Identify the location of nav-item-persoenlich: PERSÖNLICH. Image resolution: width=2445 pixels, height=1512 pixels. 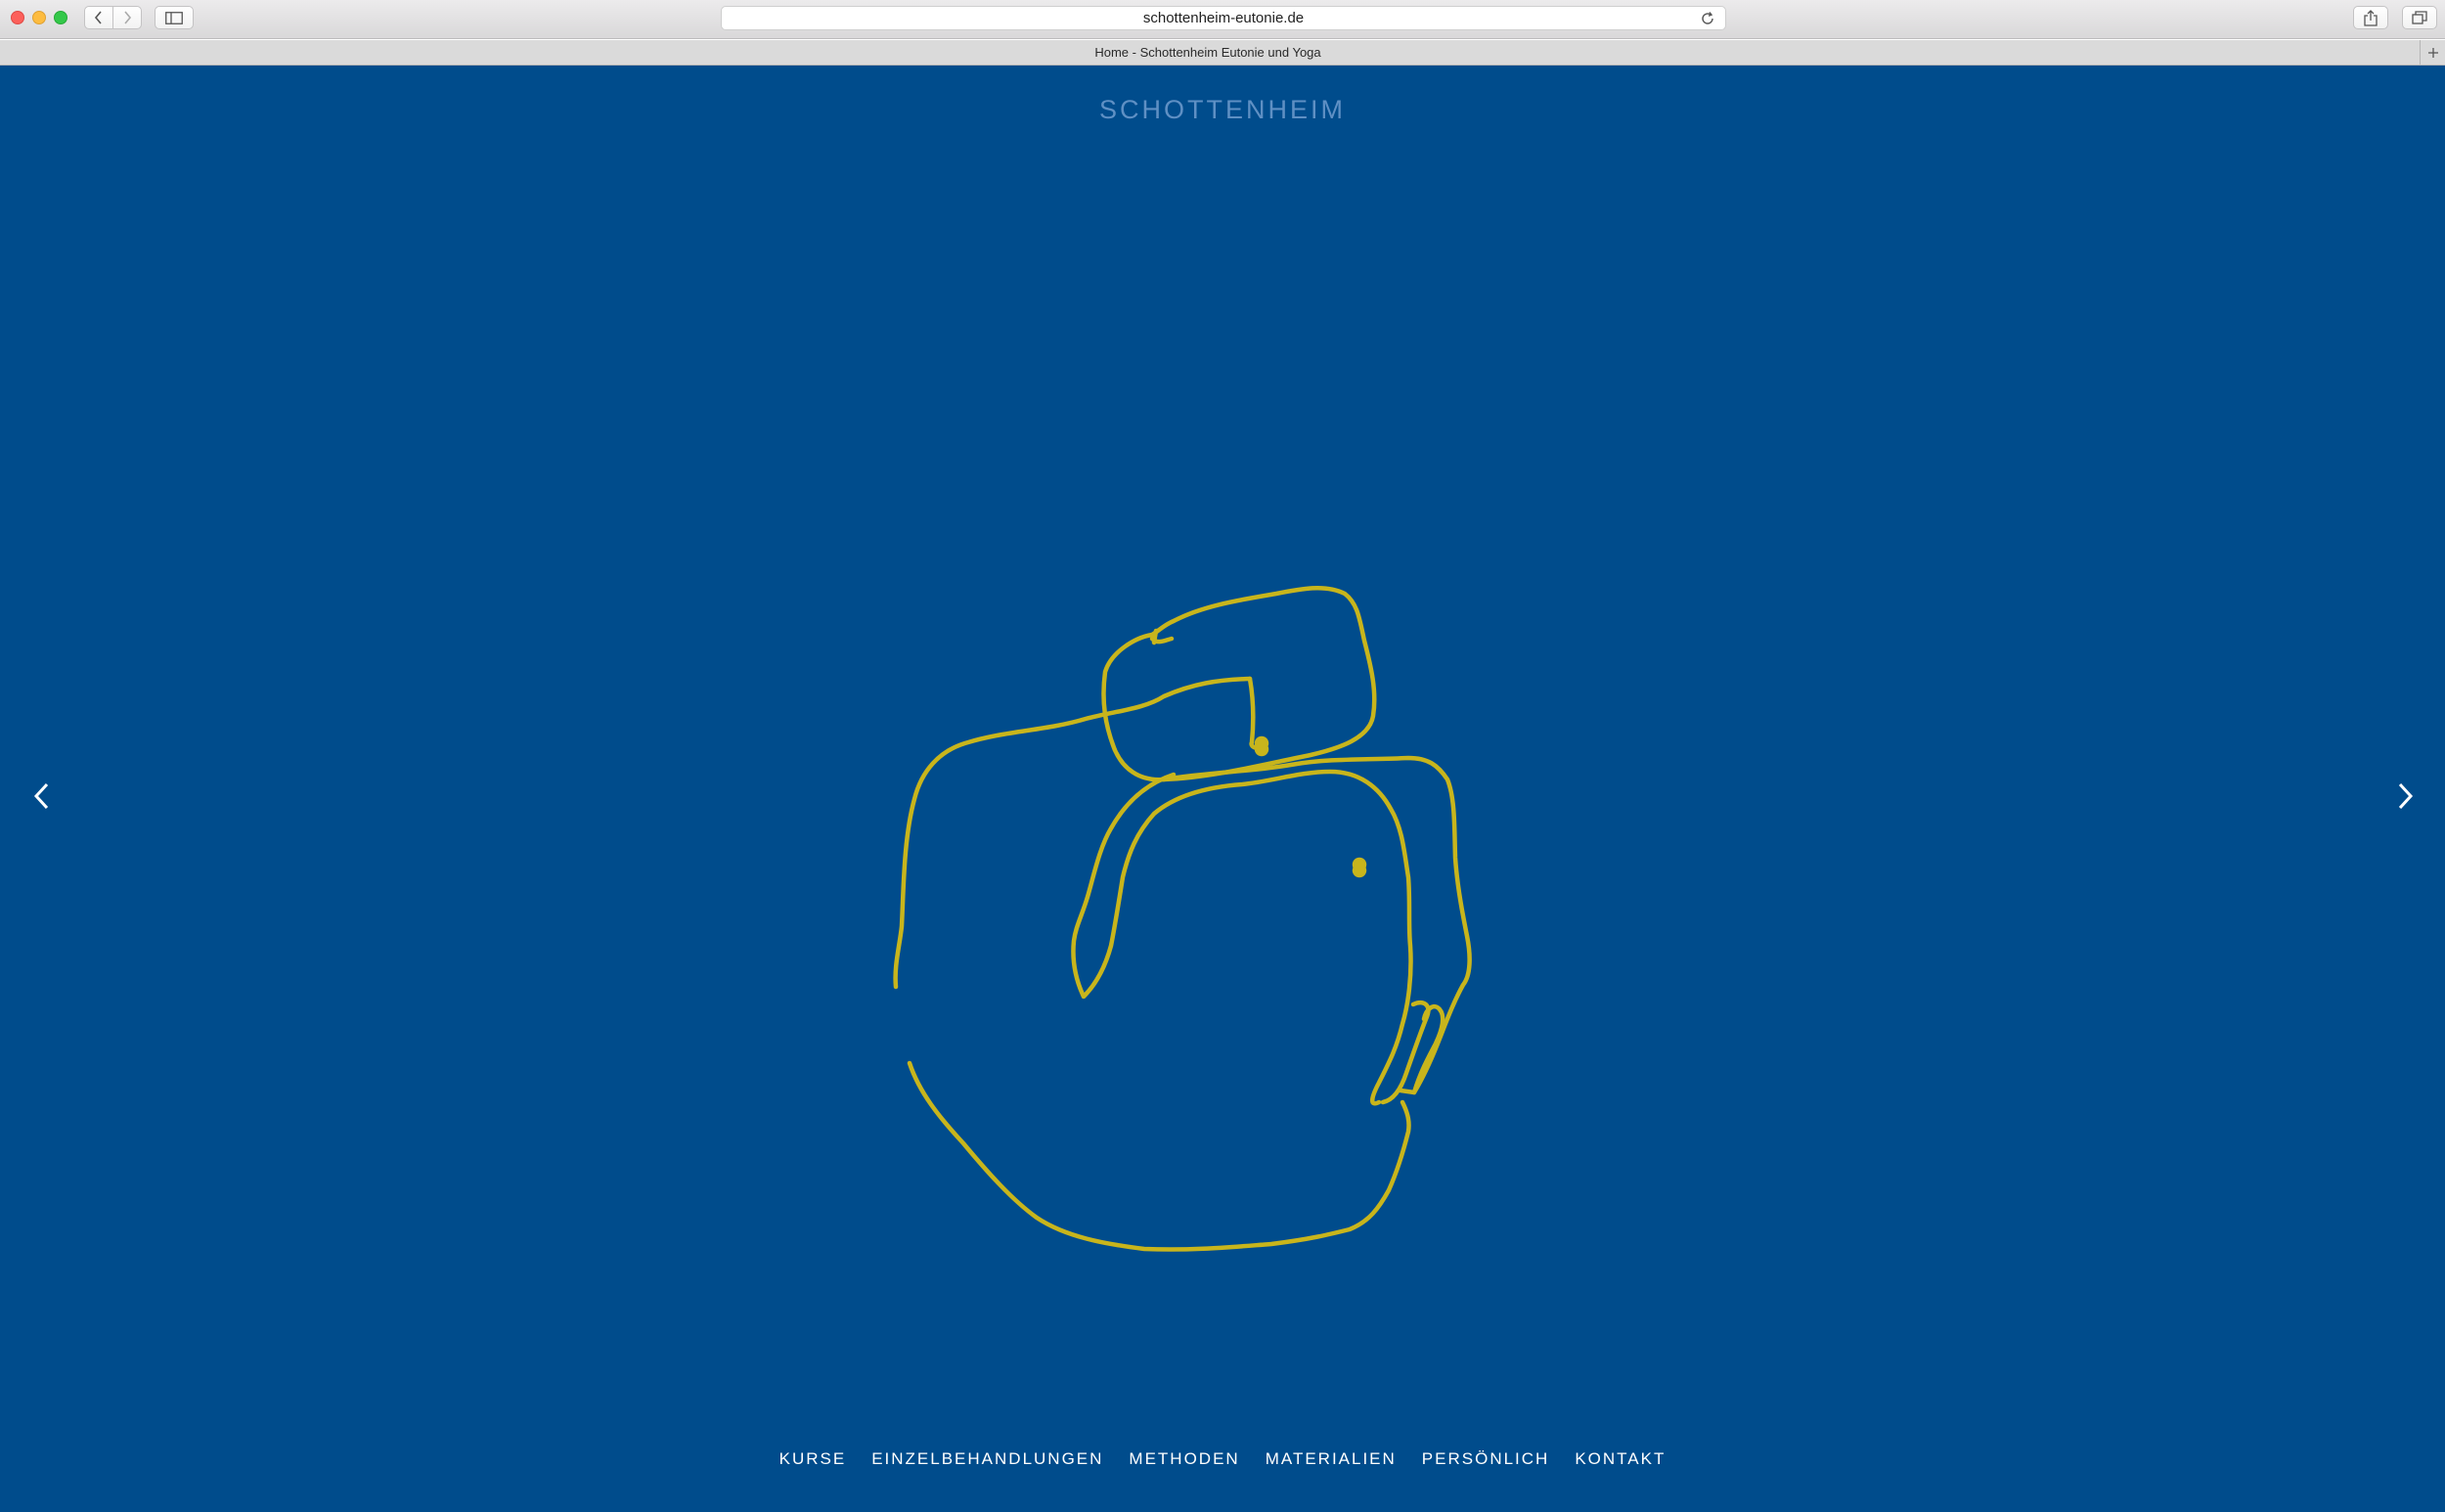
(1486, 1459).